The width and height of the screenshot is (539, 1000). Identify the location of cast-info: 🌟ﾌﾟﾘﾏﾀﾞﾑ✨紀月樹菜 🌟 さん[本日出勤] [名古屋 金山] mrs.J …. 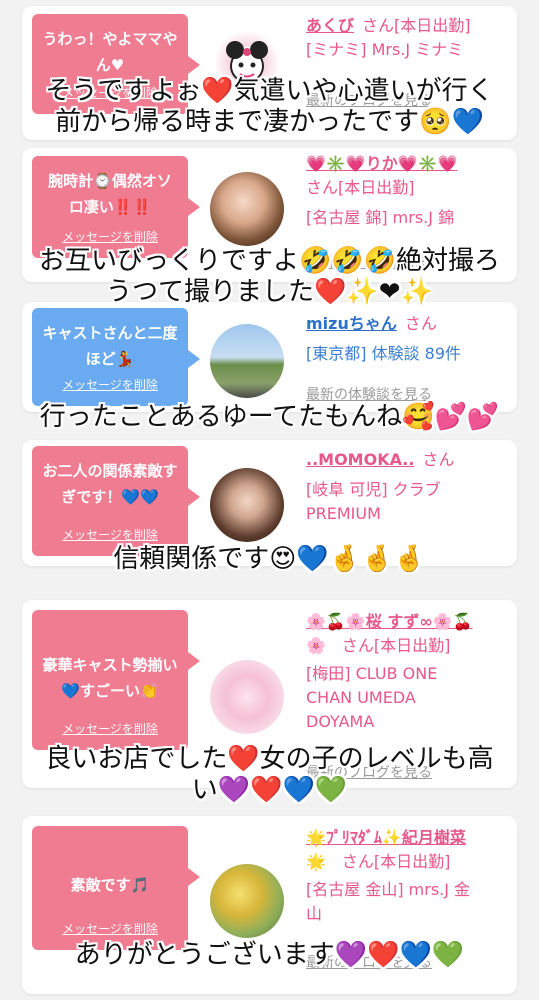
(406, 876).